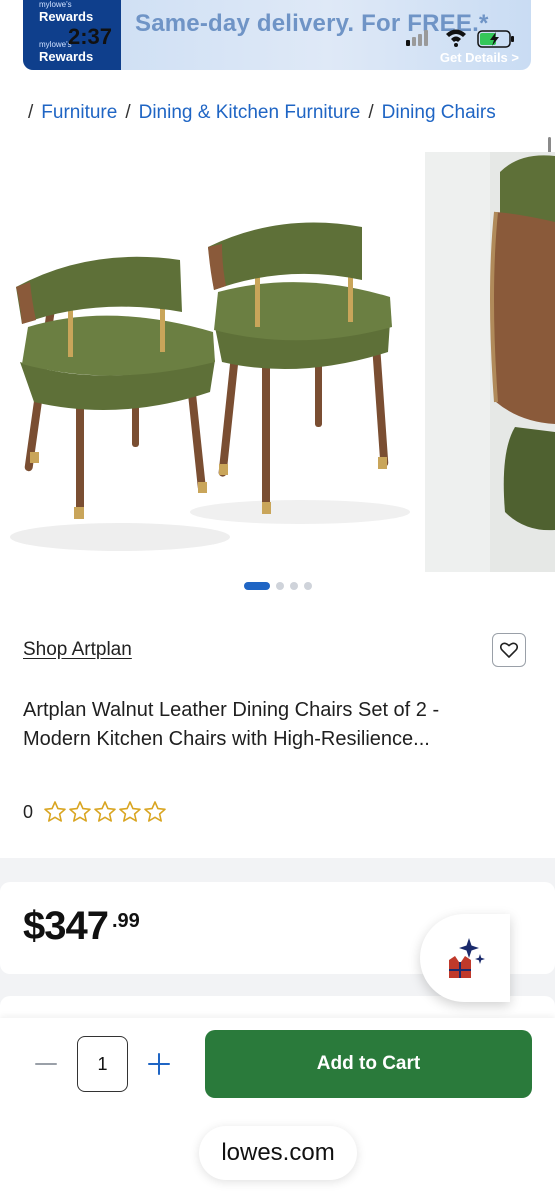 Image resolution: width=555 pixels, height=1200 pixels. What do you see at coordinates (250, 113) in the screenshot?
I see `breadcrumb-dining-kitchen: Dining & Kitchen Furniture` at bounding box center [250, 113].